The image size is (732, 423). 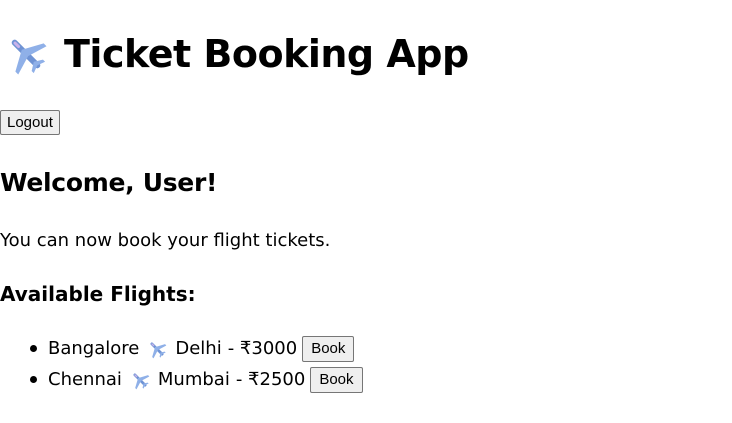 What do you see at coordinates (270, 379) in the screenshot?
I see `flight-price: - ₹2500` at bounding box center [270, 379].